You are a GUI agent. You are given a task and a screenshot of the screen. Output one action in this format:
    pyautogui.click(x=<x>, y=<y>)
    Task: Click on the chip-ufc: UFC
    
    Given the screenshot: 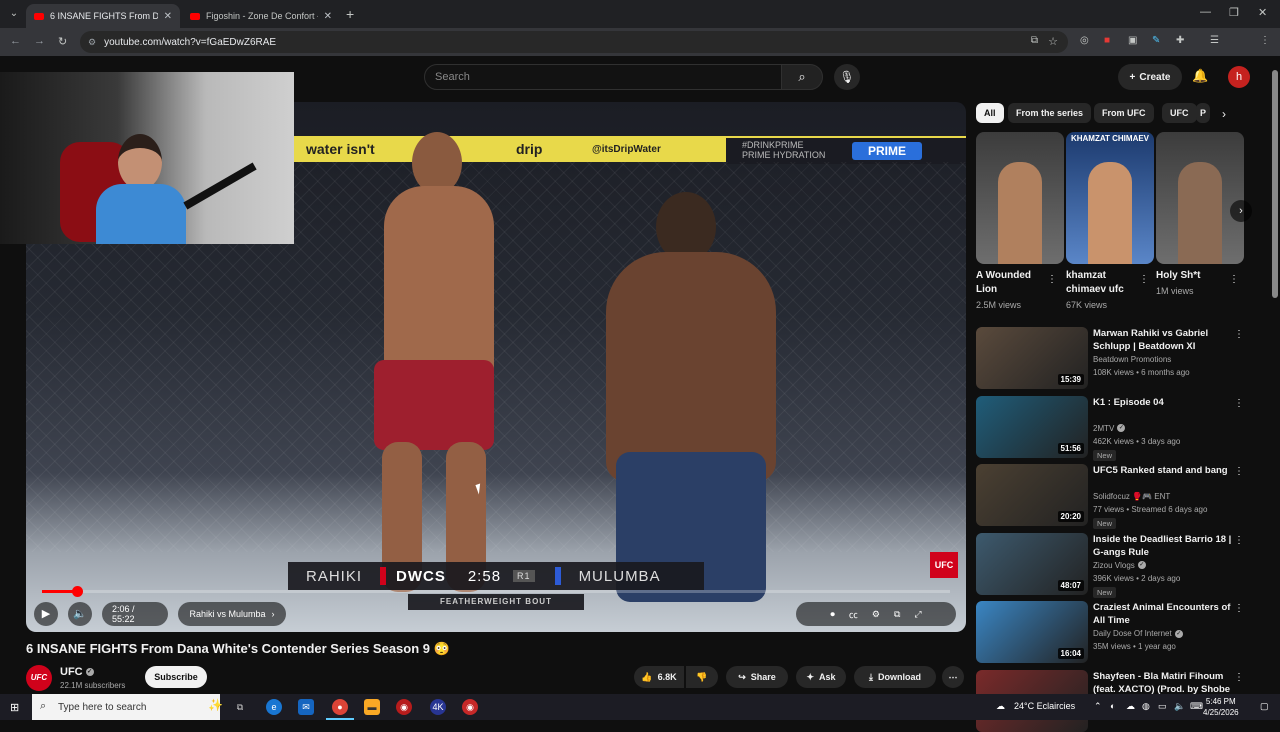 What is the action you would take?
    pyautogui.click(x=1179, y=113)
    